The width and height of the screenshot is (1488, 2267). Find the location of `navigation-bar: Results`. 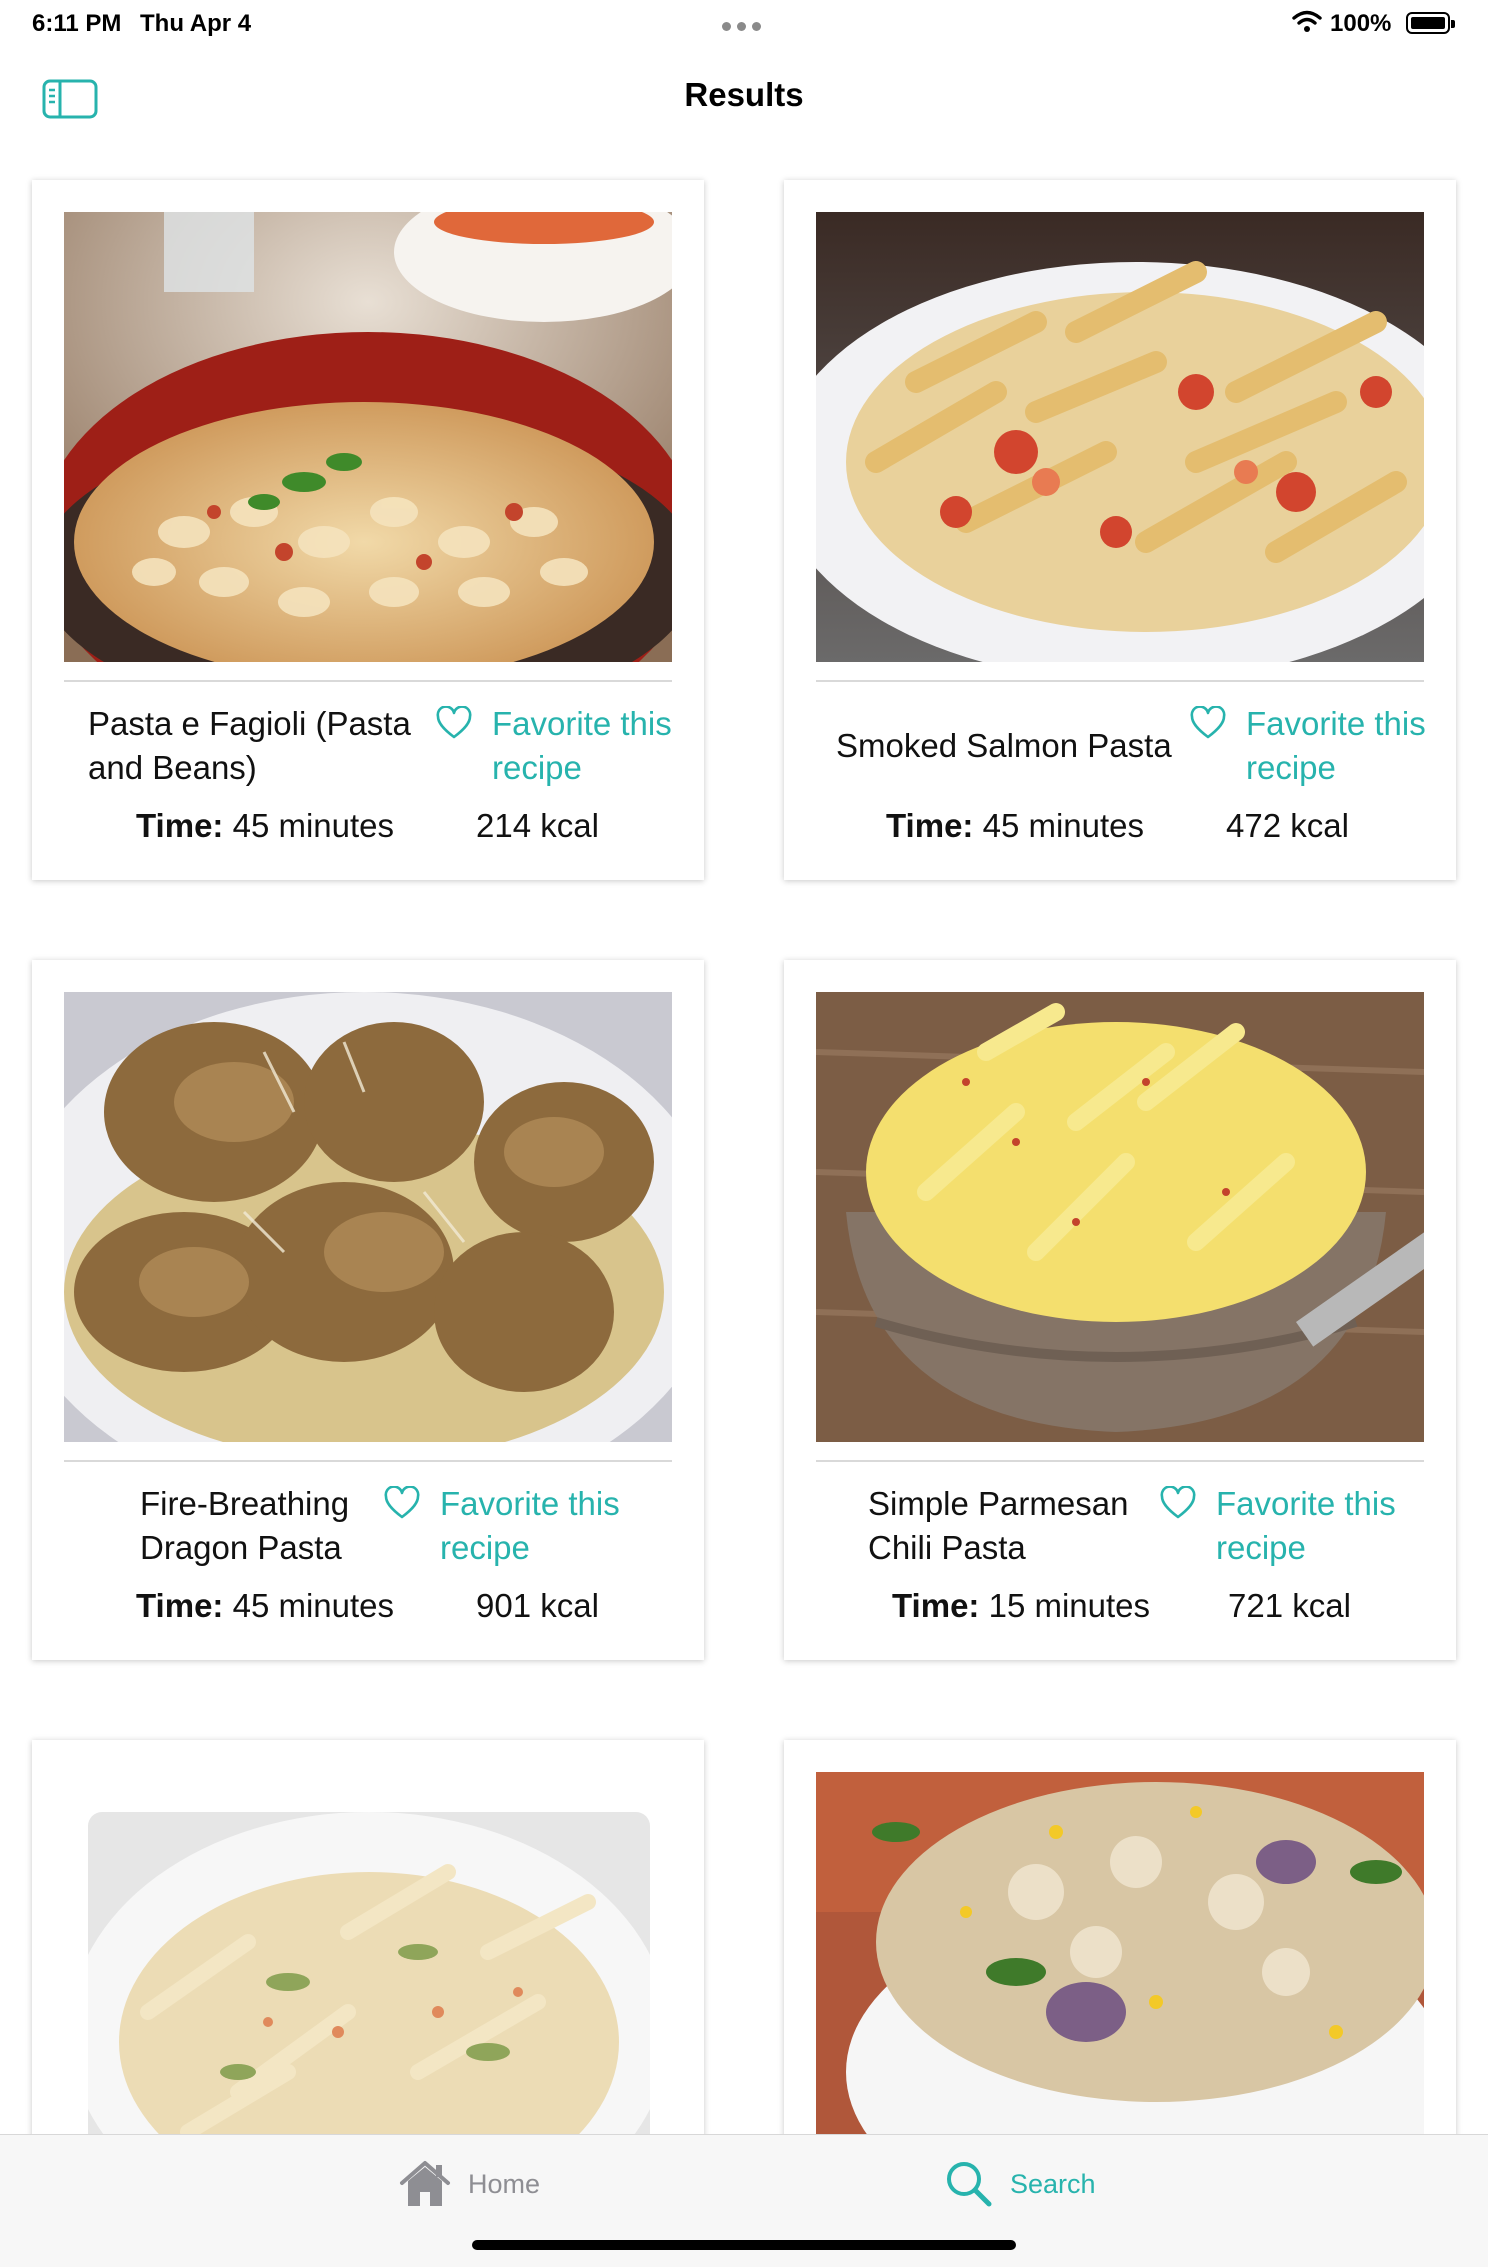

navigation-bar: Results is located at coordinates (744, 98).